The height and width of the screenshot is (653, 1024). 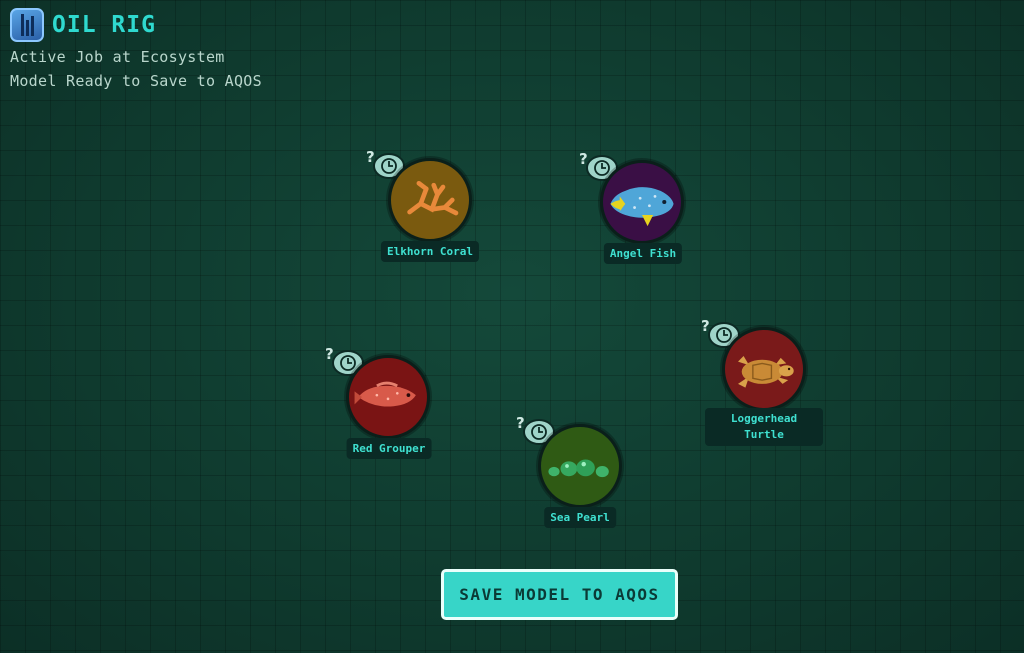 What do you see at coordinates (388, 397) in the screenshot?
I see `red-grouper-icon` at bounding box center [388, 397].